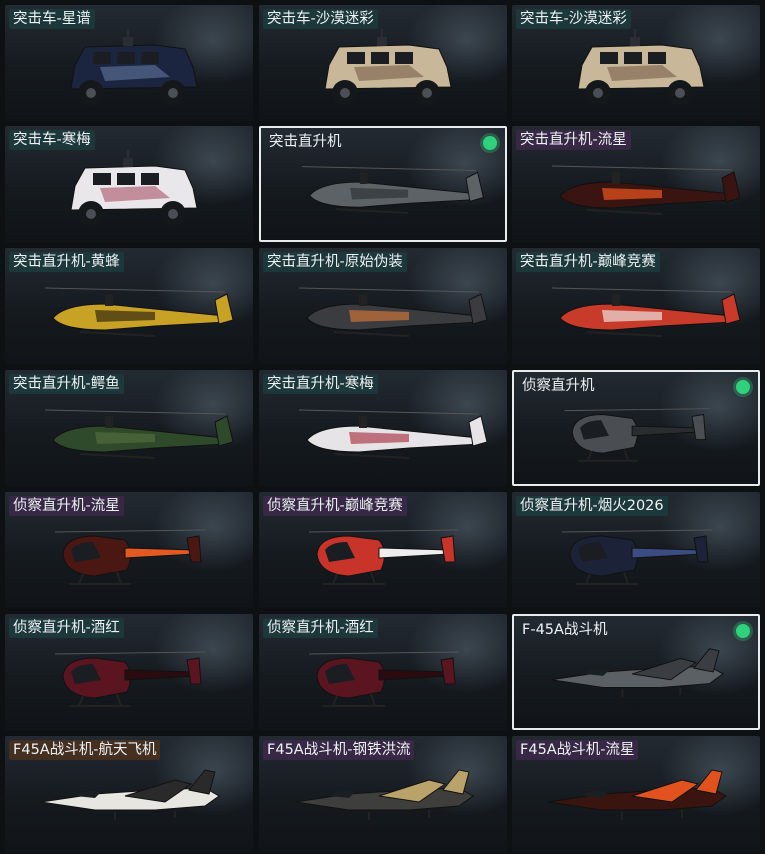 The image size is (765, 854). I want to click on vehicle-skin-label: 突击车-星谱, so click(52, 19).